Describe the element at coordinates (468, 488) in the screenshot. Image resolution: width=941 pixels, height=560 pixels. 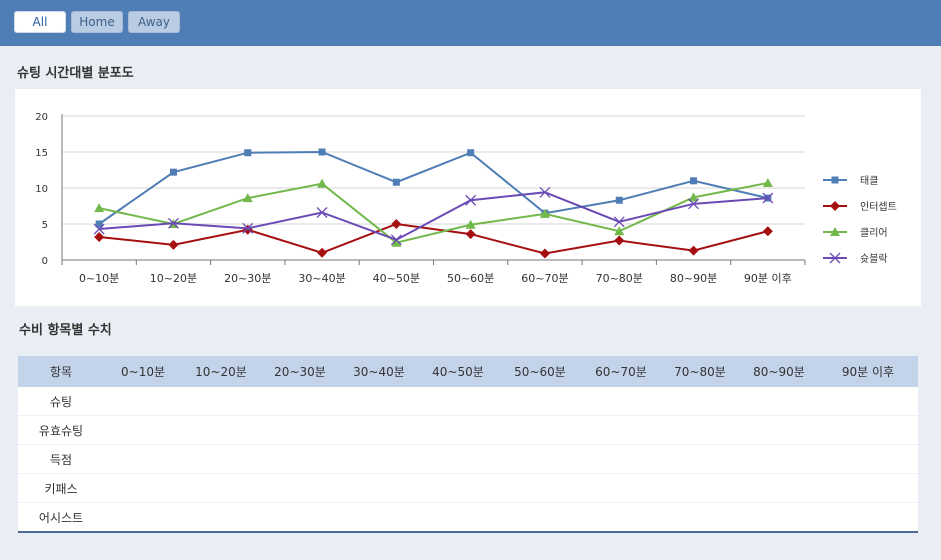
I see `table-row: 키패스` at that location.